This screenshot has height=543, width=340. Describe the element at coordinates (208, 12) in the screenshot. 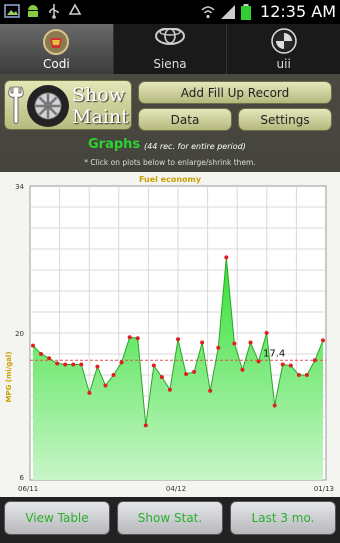

I see `wifi-icon` at that location.